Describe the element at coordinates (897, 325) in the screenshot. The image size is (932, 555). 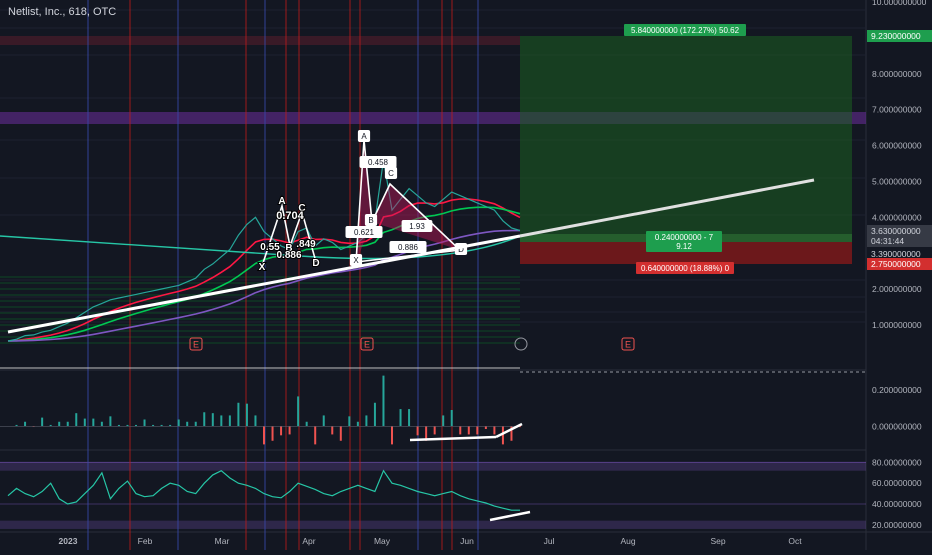
I see `price-tick-label: 1.000000000` at that location.